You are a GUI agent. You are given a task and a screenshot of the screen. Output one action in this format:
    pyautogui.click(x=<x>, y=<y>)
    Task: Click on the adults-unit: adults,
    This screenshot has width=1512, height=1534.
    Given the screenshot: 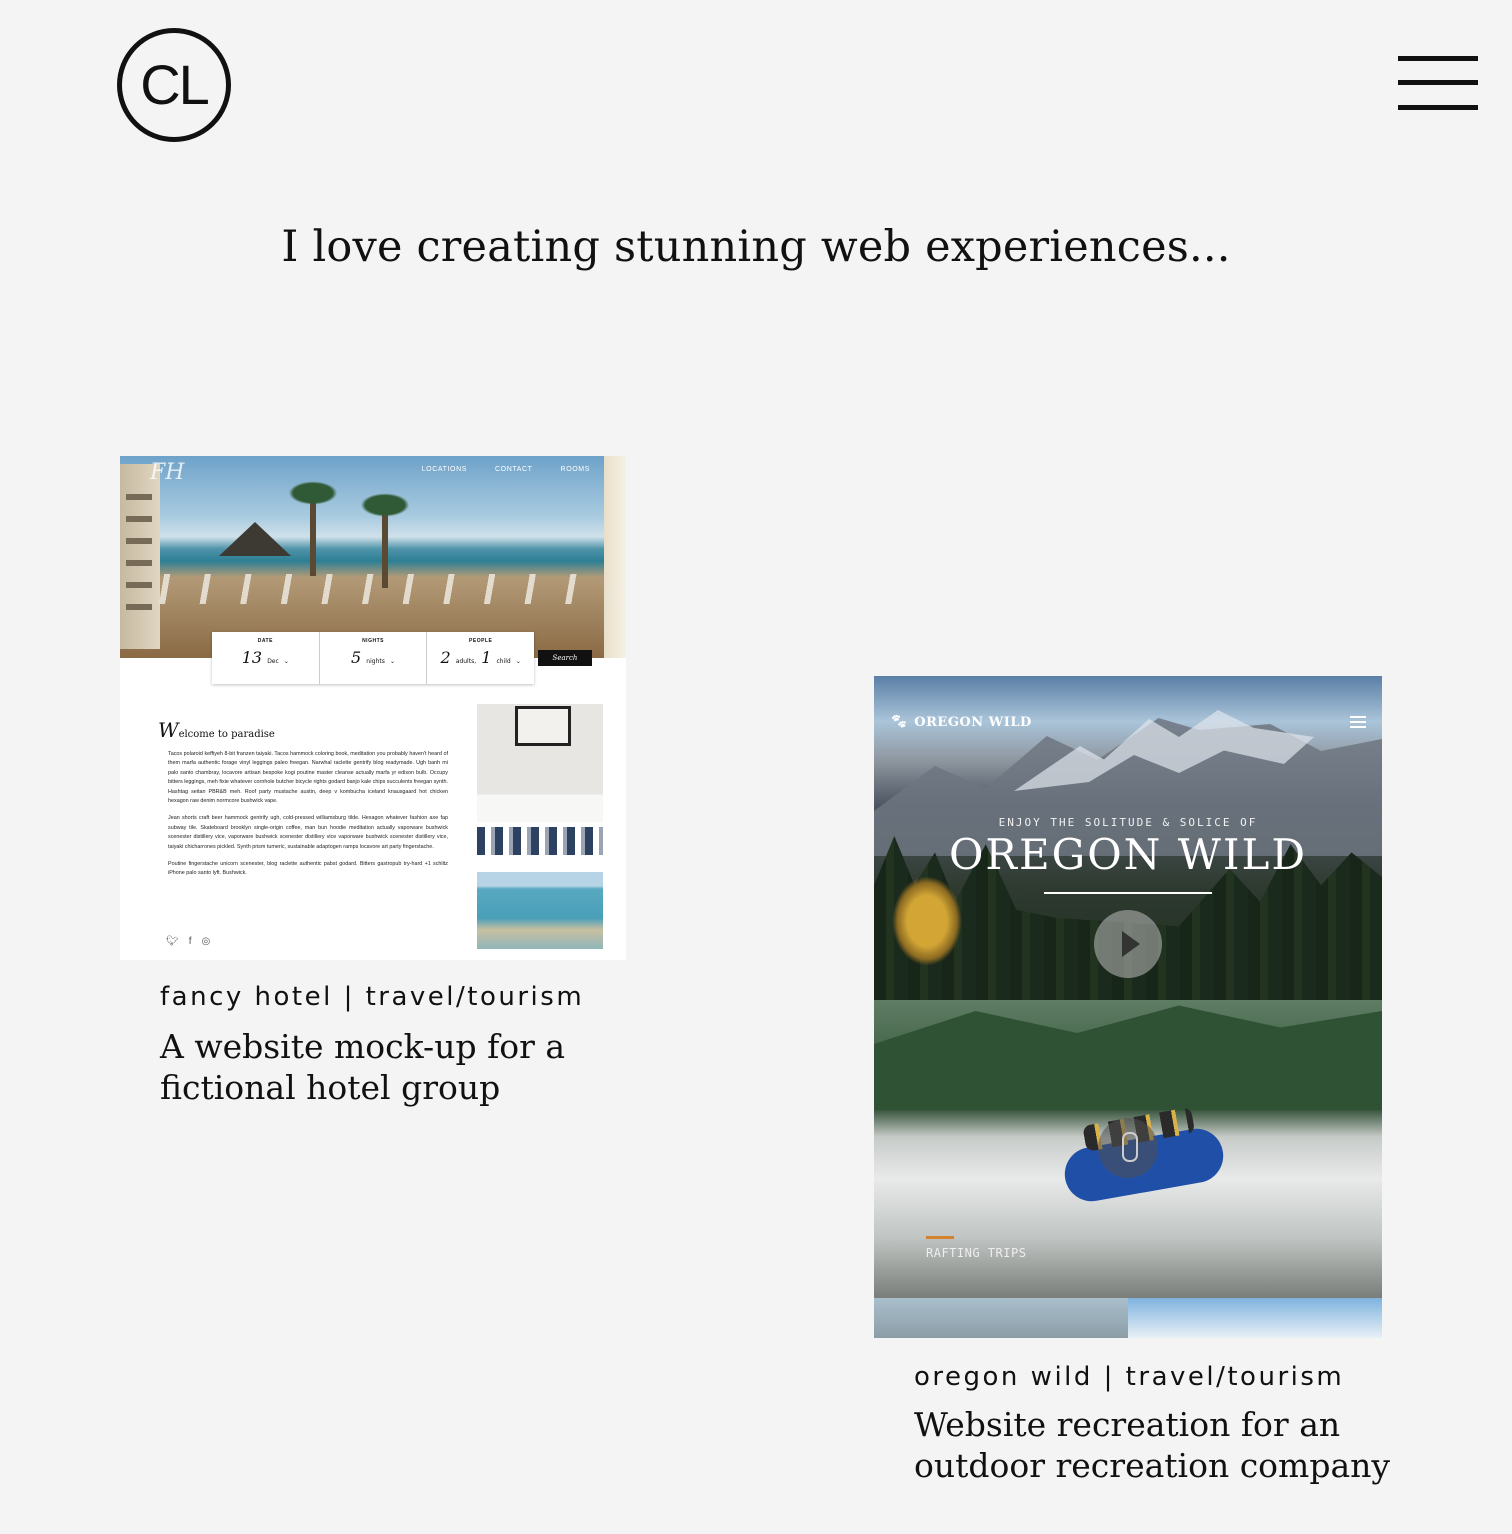 What is the action you would take?
    pyautogui.click(x=466, y=661)
    